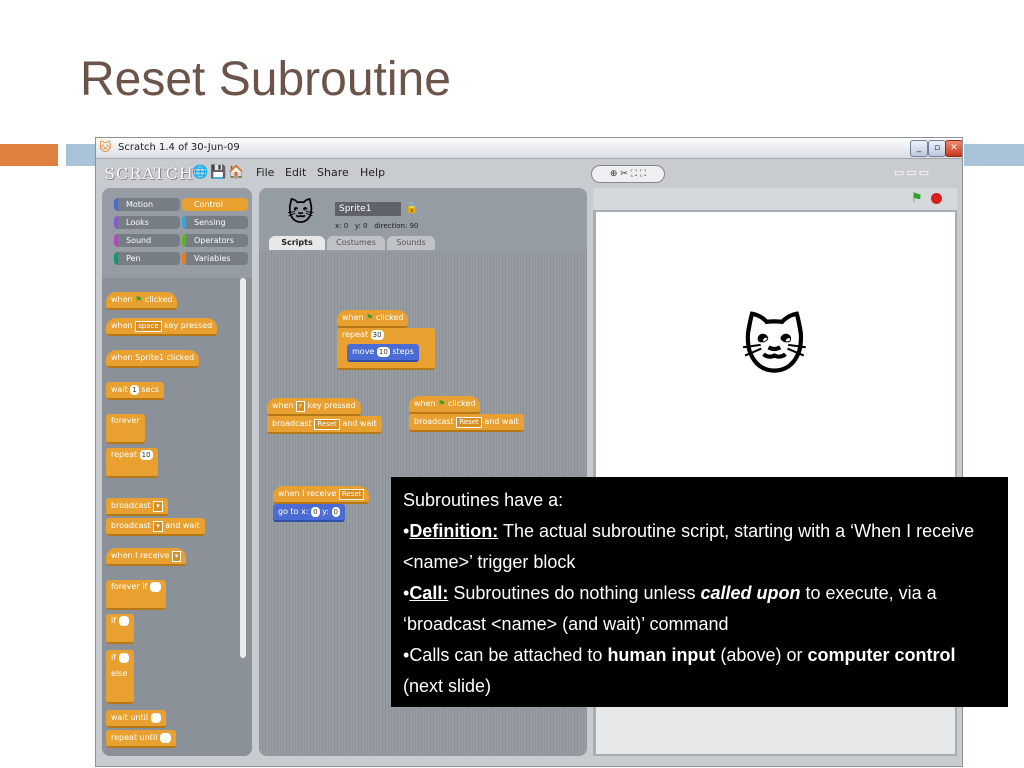 The height and width of the screenshot is (768, 1024). Describe the element at coordinates (529, 148) in the screenshot. I see `window-titlebar: 🐱 Scratch 1.4 of 30-Jun-09 _ ▫ ✕` at that location.